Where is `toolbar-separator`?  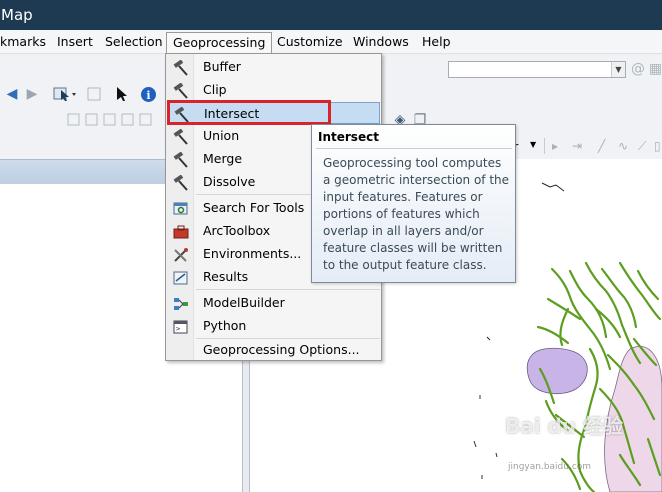
toolbar-separator is located at coordinates (544, 146).